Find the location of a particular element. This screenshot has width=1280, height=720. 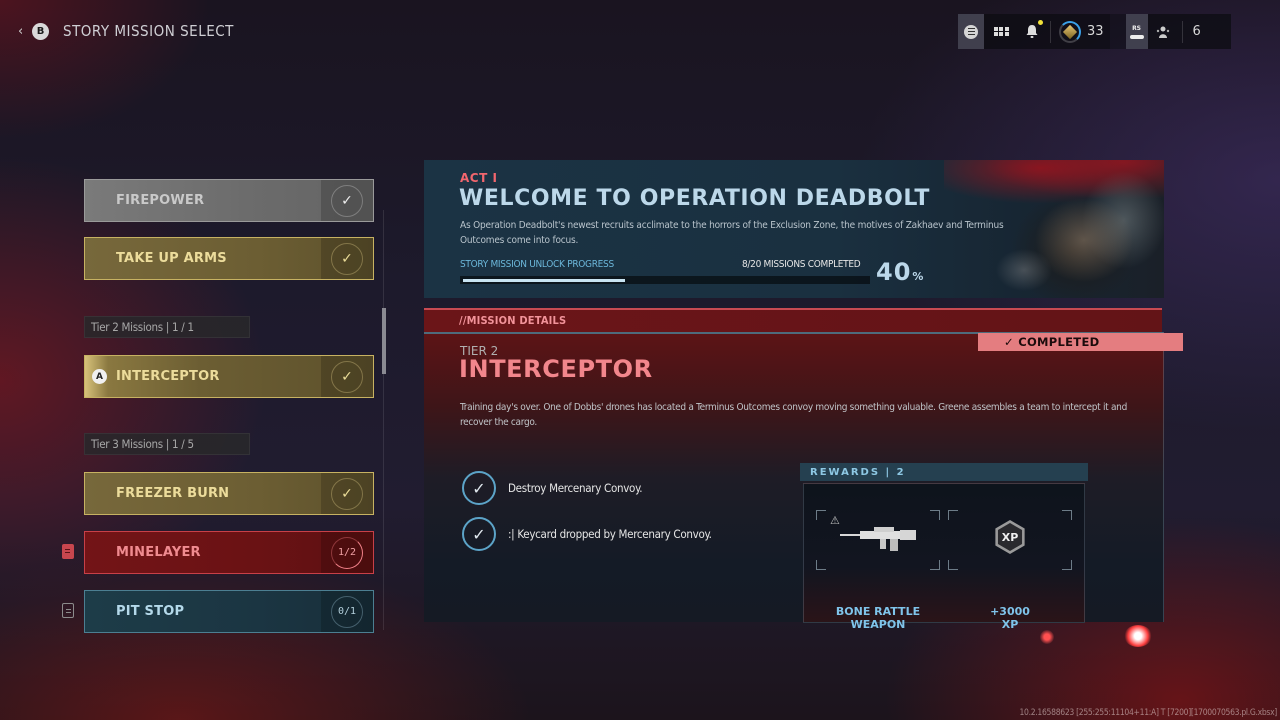

xp-icon: XP is located at coordinates (1010, 537).